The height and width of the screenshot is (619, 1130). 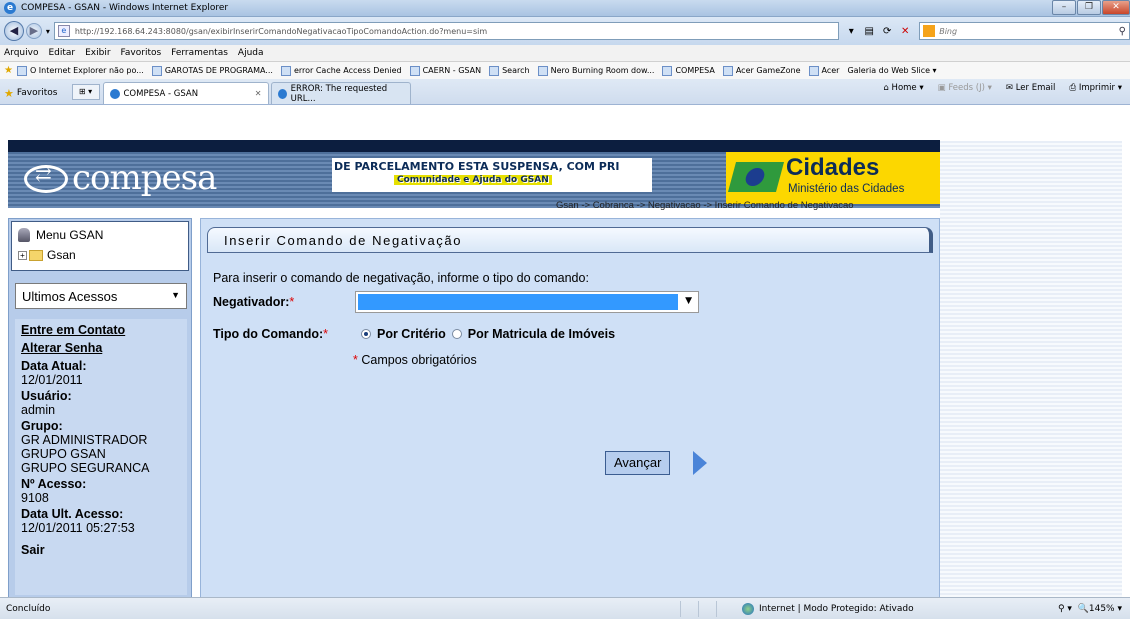 What do you see at coordinates (22, 255) in the screenshot?
I see `expand-icon: +` at bounding box center [22, 255].